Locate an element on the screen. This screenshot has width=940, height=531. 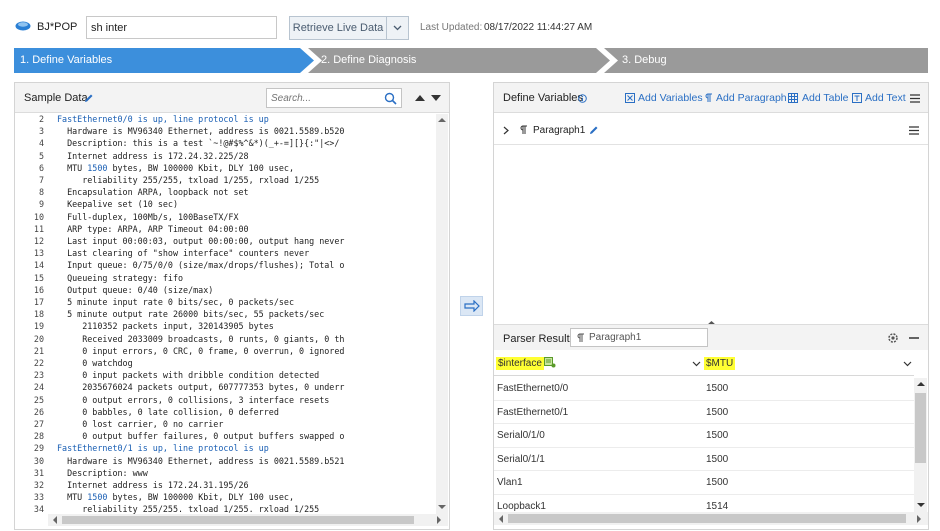
table-row: Serial0/1/0 1500 is located at coordinates (704, 436).